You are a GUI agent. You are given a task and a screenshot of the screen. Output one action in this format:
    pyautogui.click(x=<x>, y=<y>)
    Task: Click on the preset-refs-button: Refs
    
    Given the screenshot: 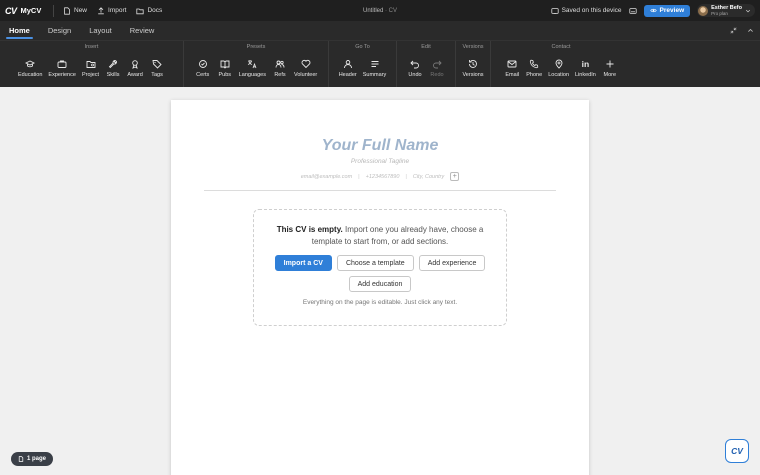 What is the action you would take?
    pyautogui.click(x=280, y=66)
    